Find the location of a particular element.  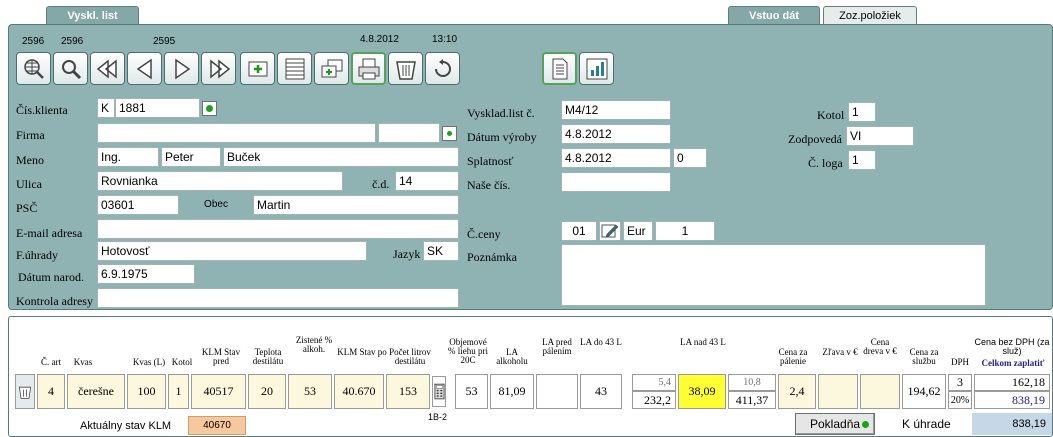

zodpoveda-input: VI is located at coordinates (880, 136).